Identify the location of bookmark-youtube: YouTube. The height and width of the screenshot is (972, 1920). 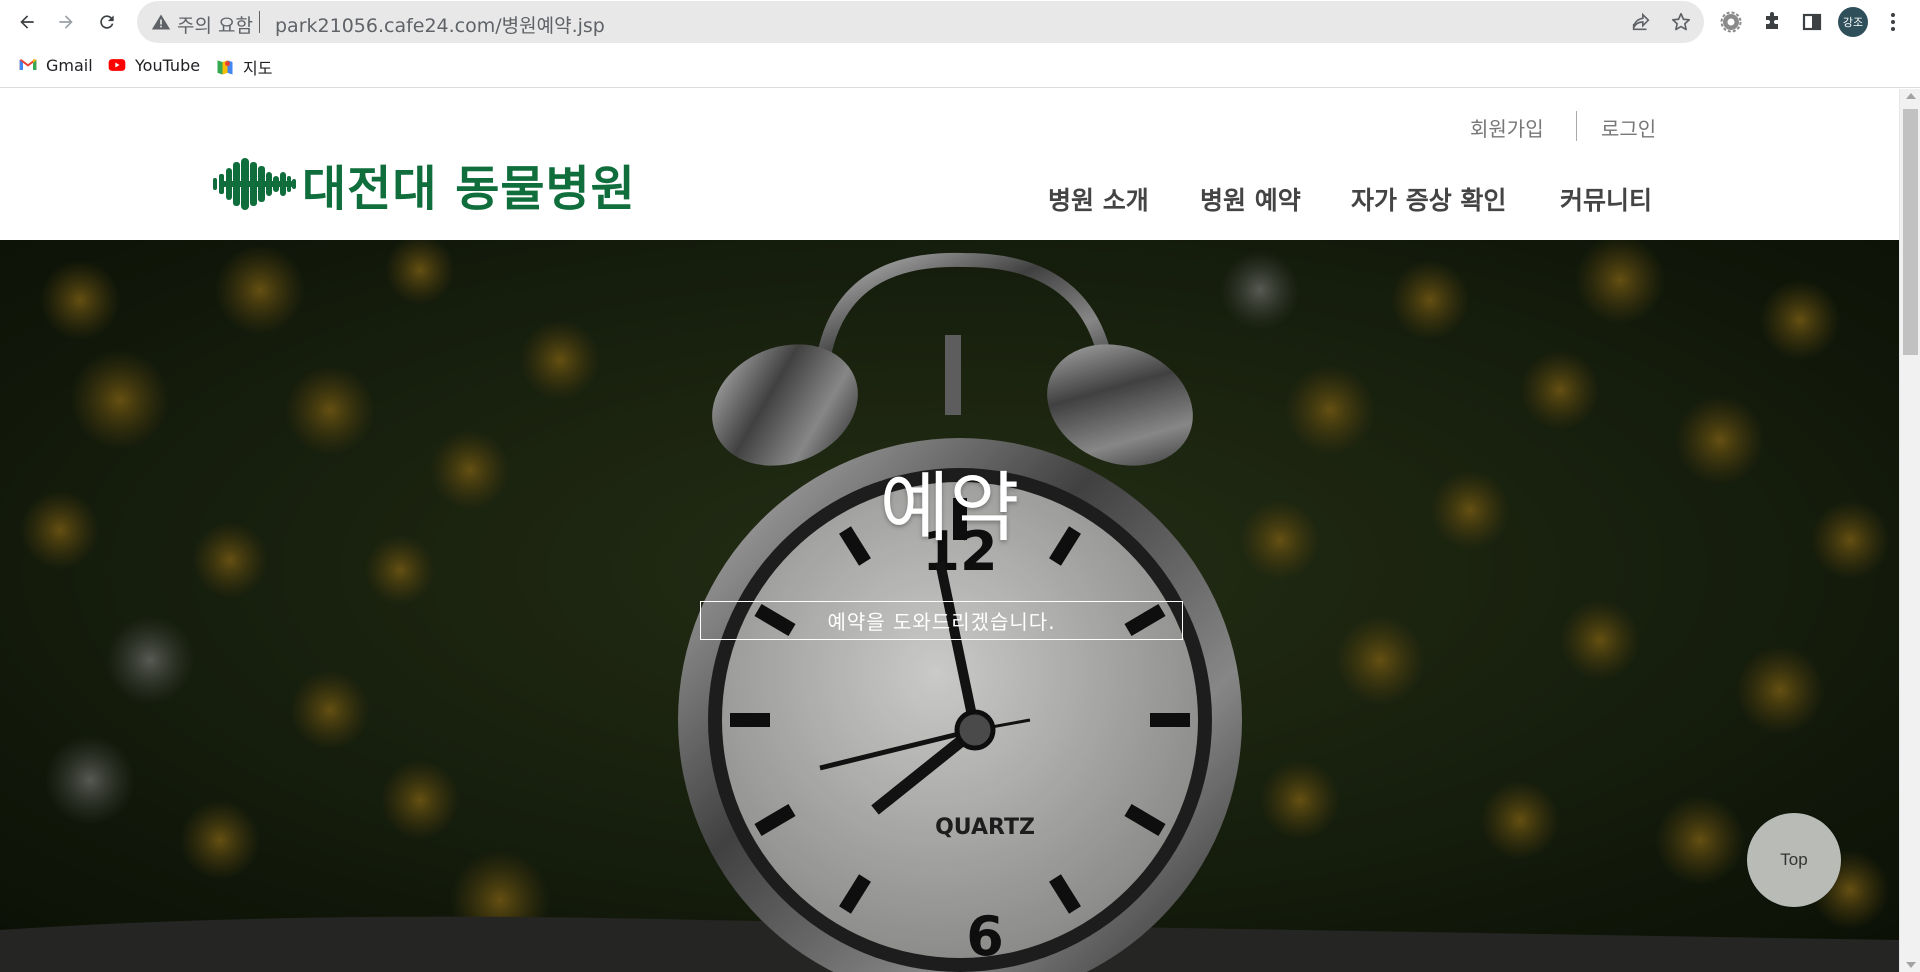
(153, 65).